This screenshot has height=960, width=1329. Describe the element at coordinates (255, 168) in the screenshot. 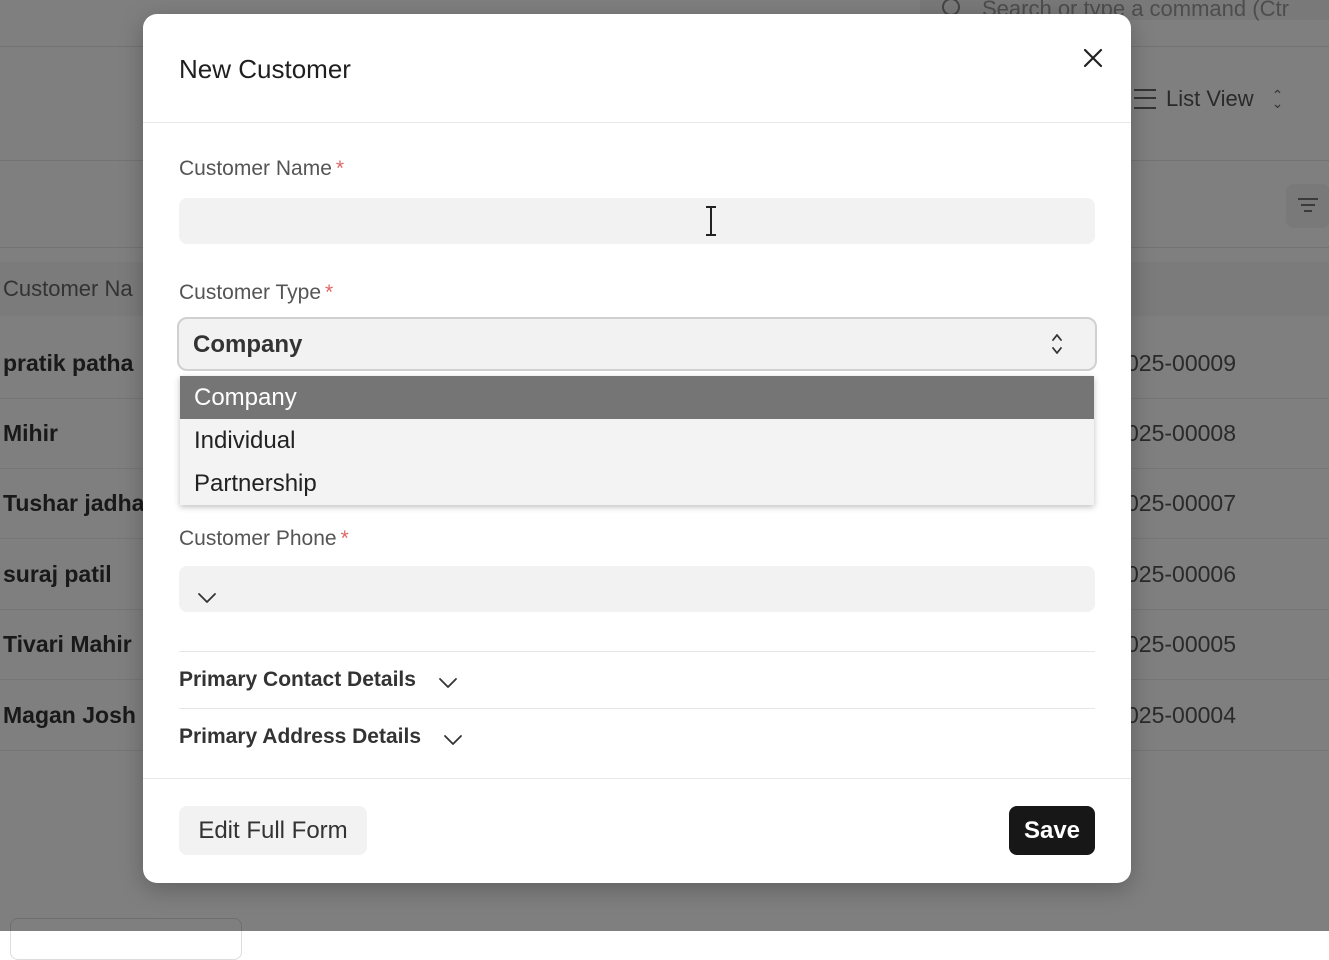

I see `customer-name-label-text: Customer Name` at that location.